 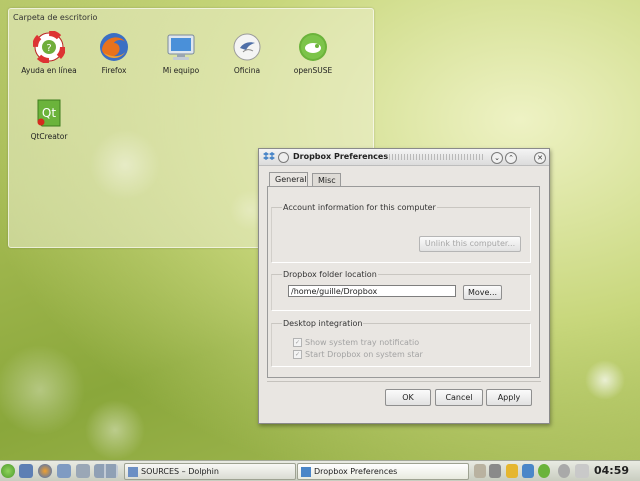 What do you see at coordinates (528, 471) in the screenshot?
I see `dropbox-tray-icon` at bounding box center [528, 471].